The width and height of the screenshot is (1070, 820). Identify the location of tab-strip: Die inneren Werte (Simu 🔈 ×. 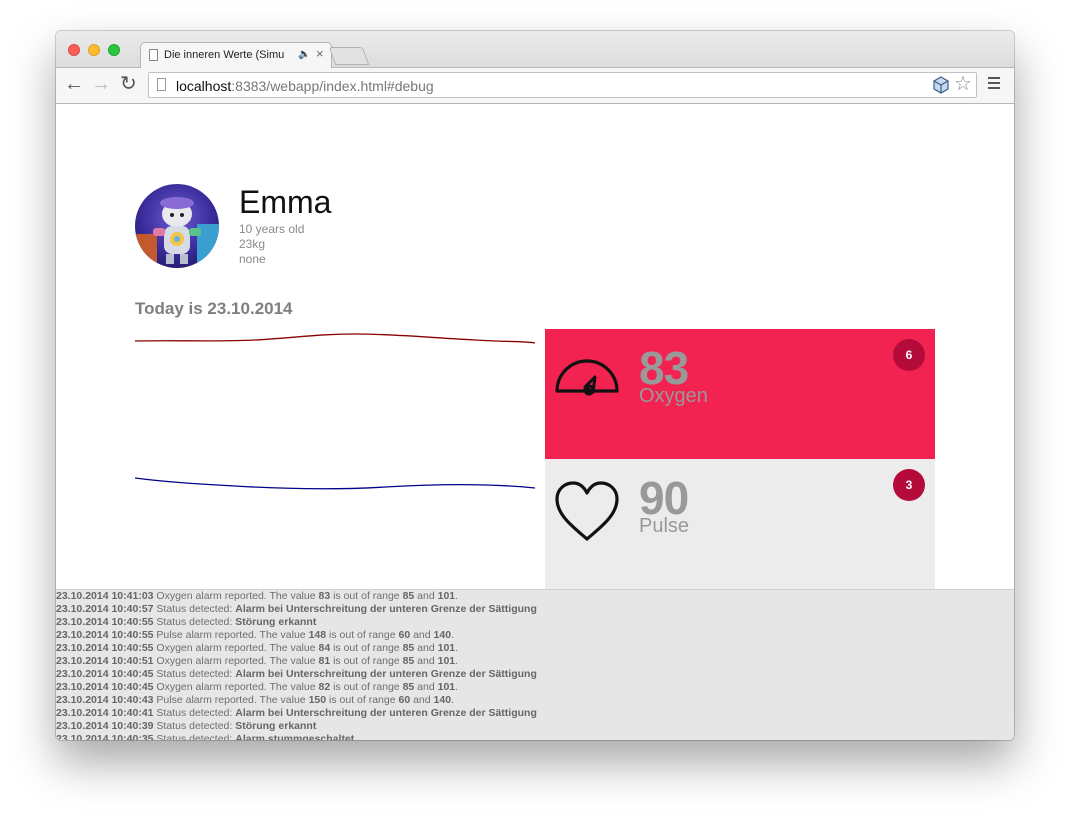
(535, 49).